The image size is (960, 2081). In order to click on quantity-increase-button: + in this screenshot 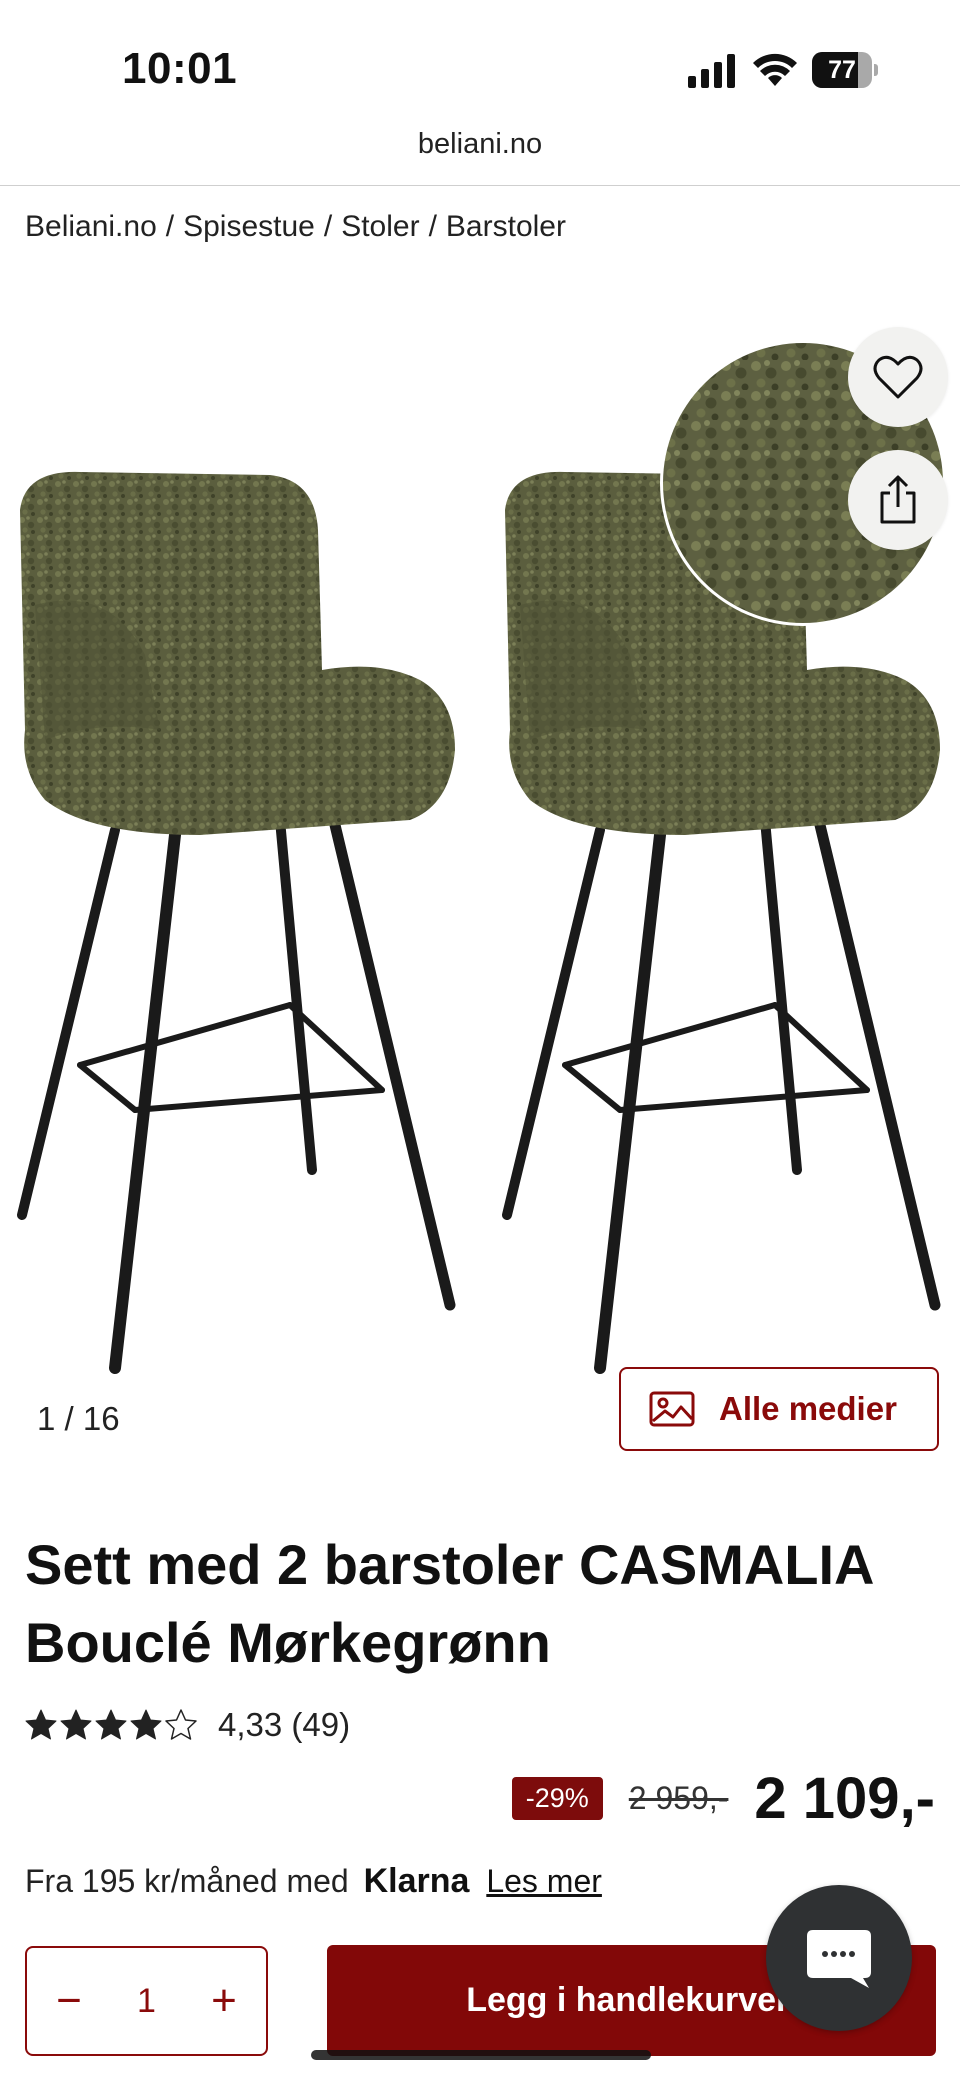, I will do `click(224, 2001)`.